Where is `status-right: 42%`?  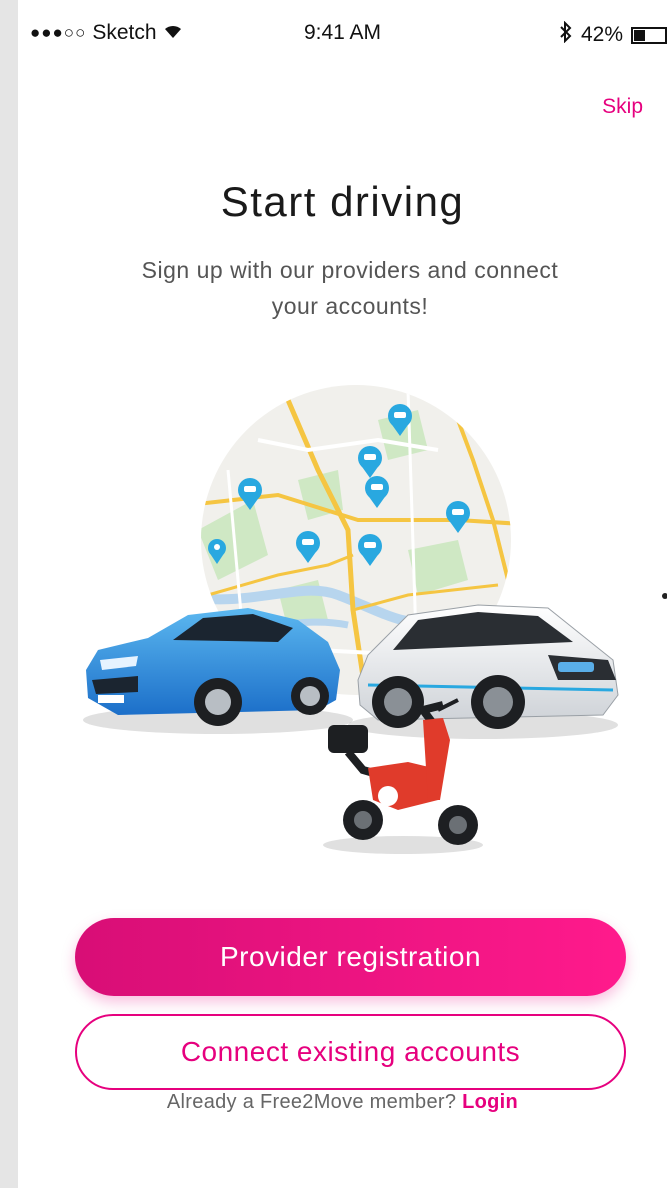
status-right: 42% is located at coordinates (613, 34).